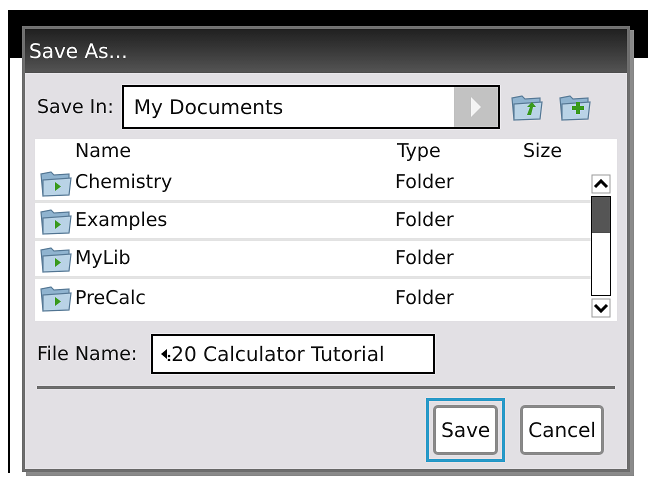 The height and width of the screenshot is (485, 648). What do you see at coordinates (111, 298) in the screenshot?
I see `file-name-cell-text: PreCalc` at bounding box center [111, 298].